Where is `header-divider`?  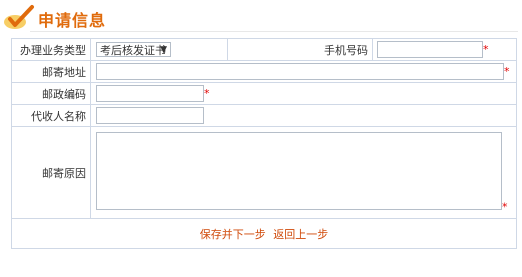 header-divider is located at coordinates (274, 31).